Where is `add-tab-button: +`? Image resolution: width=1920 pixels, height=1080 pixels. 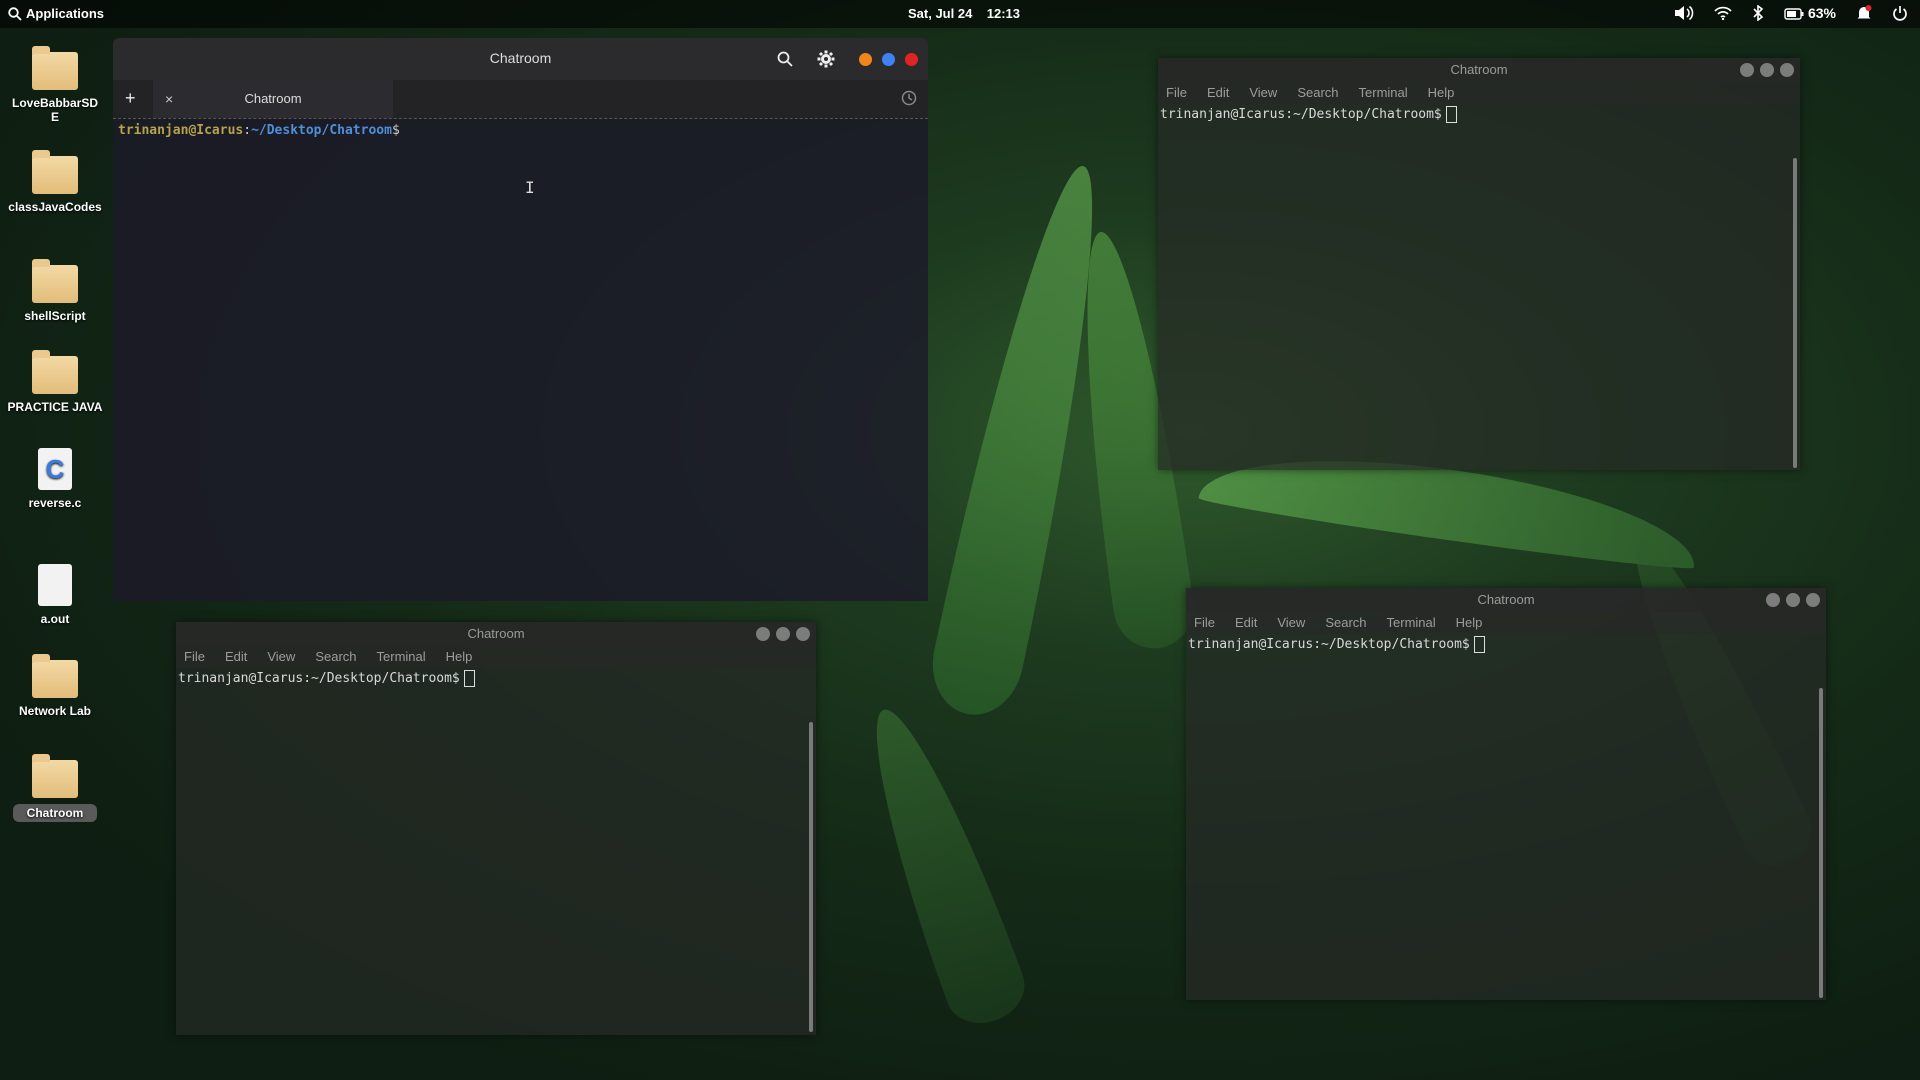
add-tab-button: + is located at coordinates (130, 98).